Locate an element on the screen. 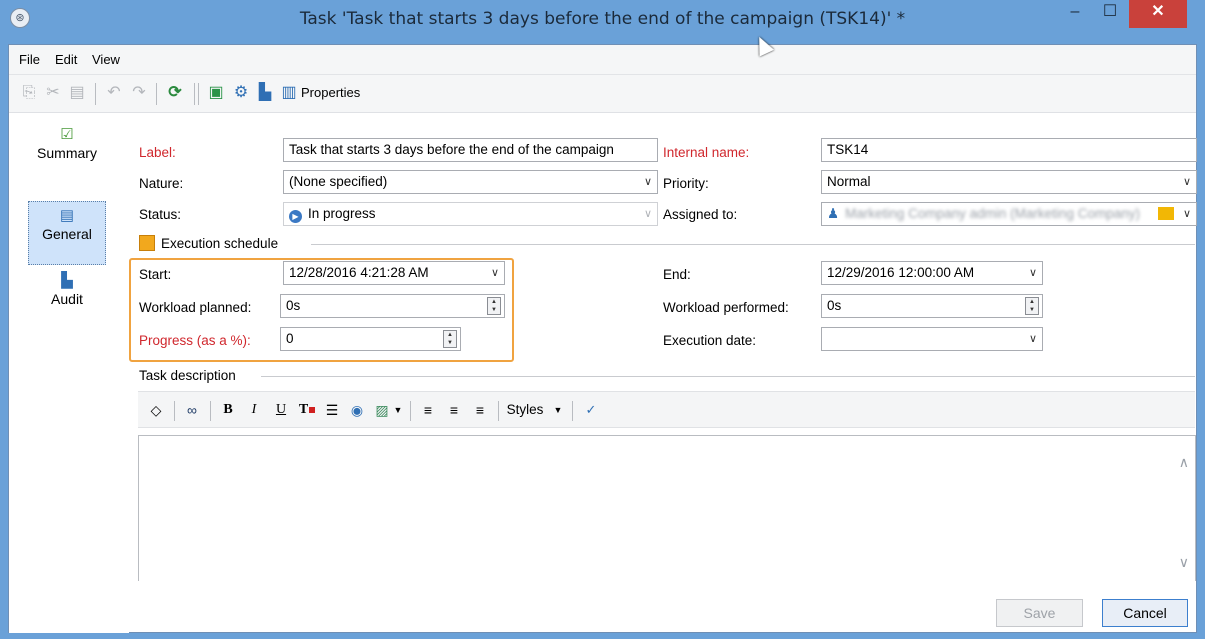  sidebar-item-label: Summary is located at coordinates (67, 153).